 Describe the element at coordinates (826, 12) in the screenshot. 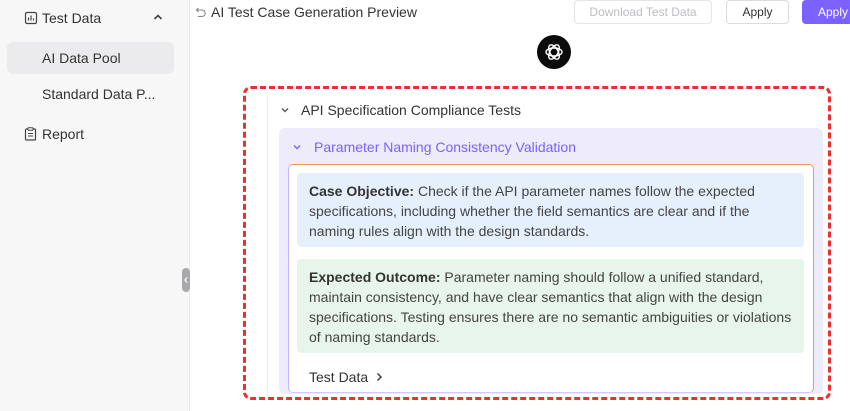

I see `apply-primary-button: Apply` at that location.